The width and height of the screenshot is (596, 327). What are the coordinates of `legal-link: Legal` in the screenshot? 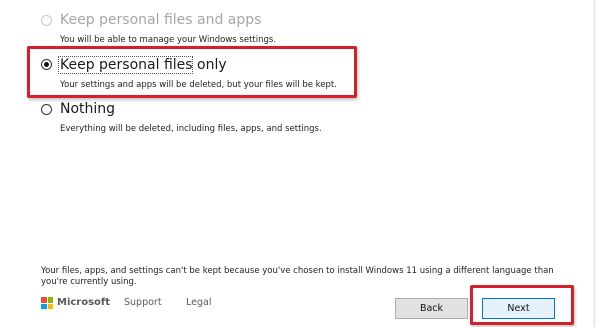 It's located at (198, 303).